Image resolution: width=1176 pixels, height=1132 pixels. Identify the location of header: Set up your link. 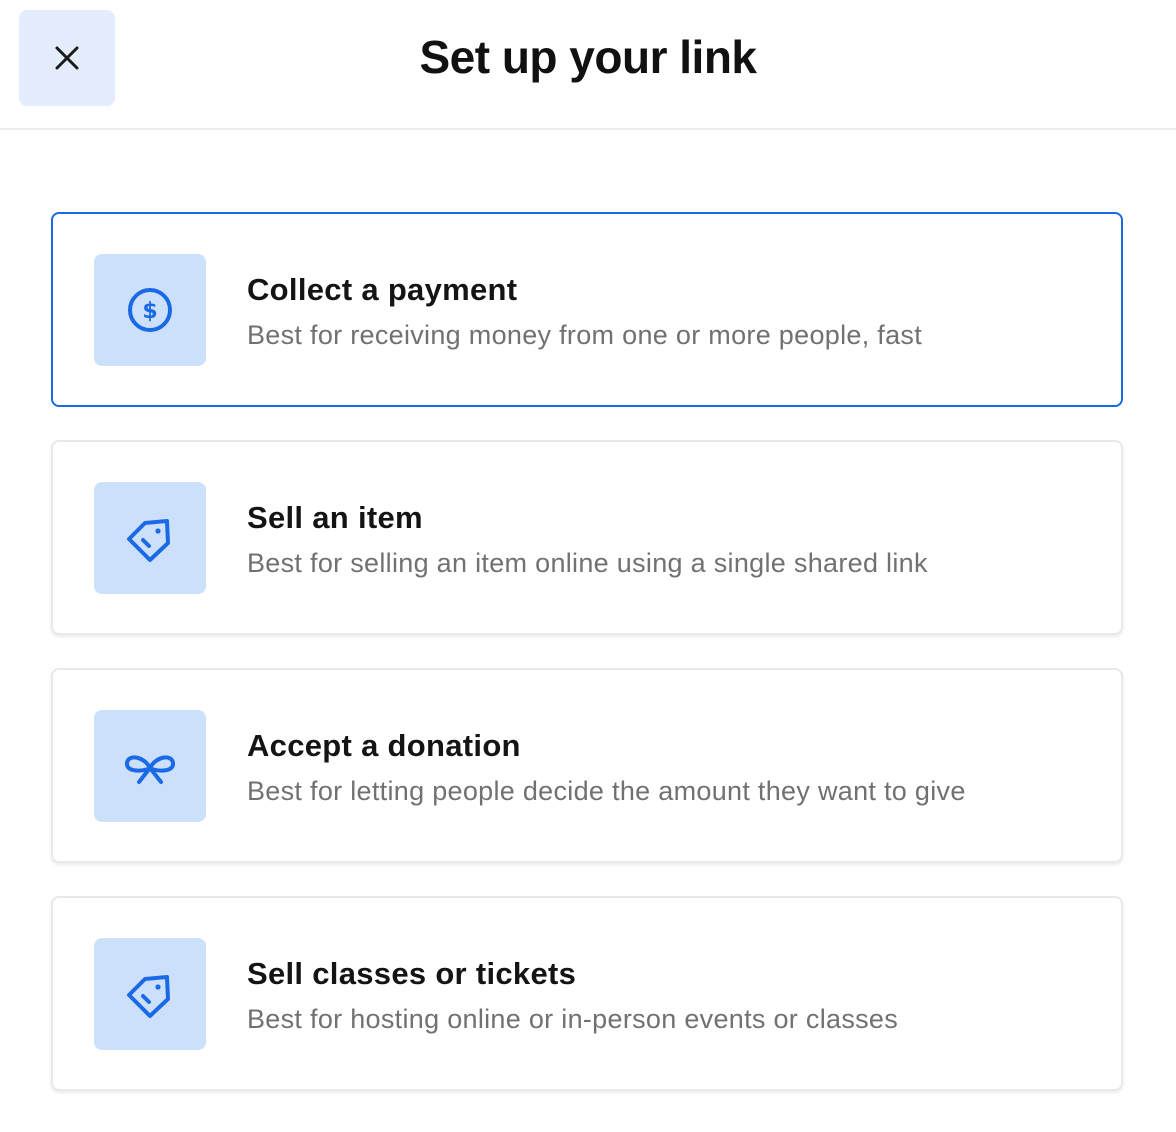
(588, 65).